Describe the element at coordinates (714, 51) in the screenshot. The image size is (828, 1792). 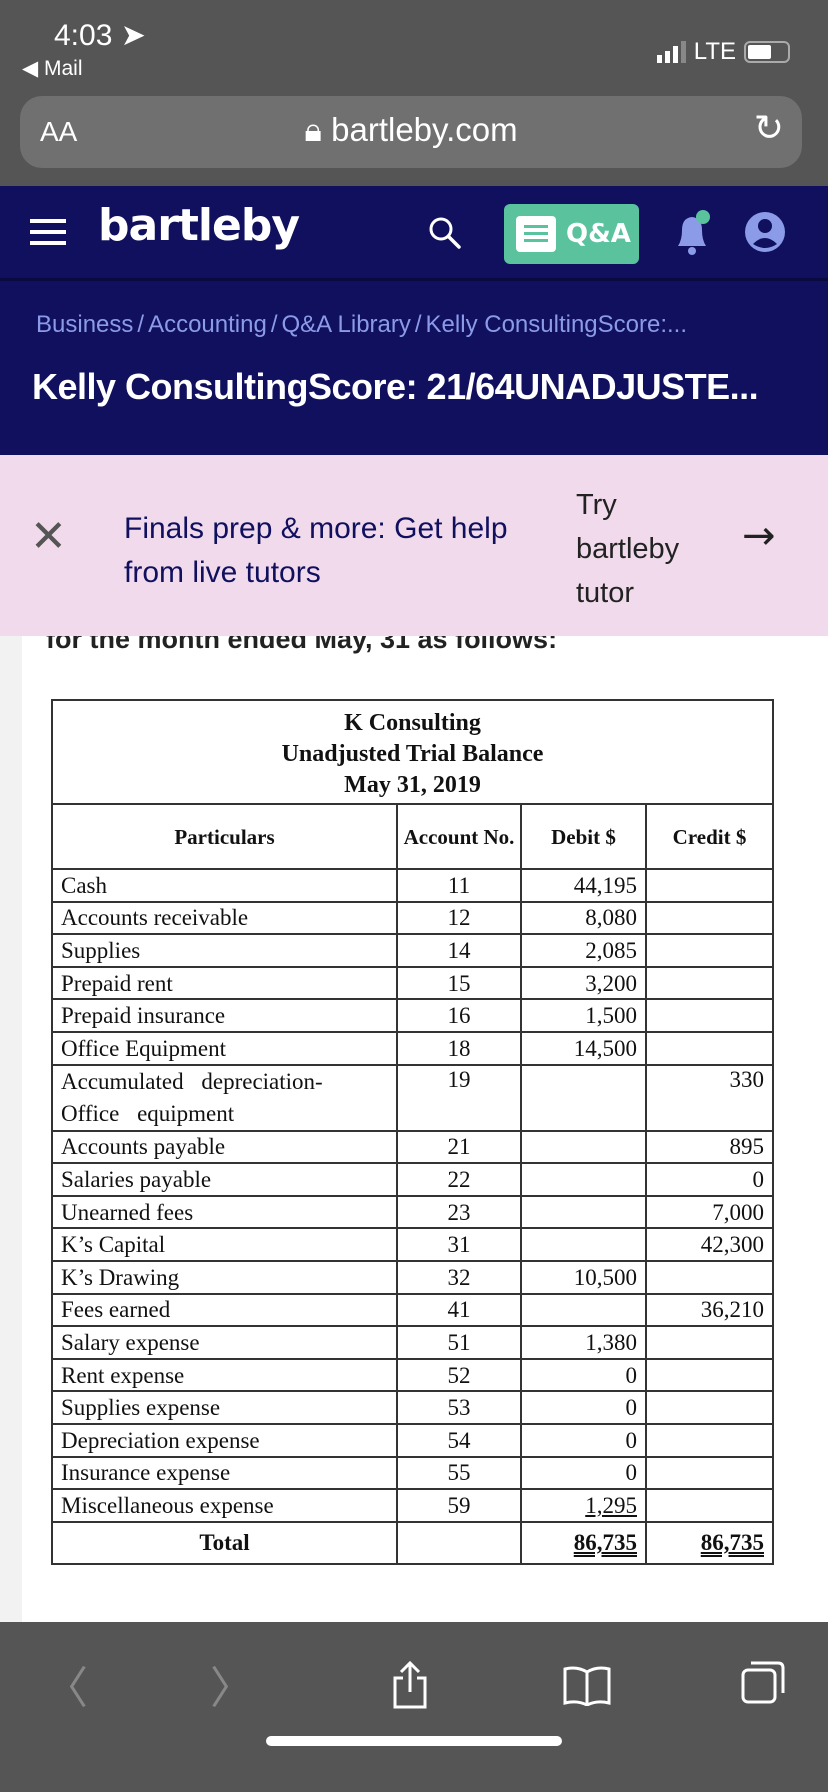
I see `network-label: LTE` at that location.